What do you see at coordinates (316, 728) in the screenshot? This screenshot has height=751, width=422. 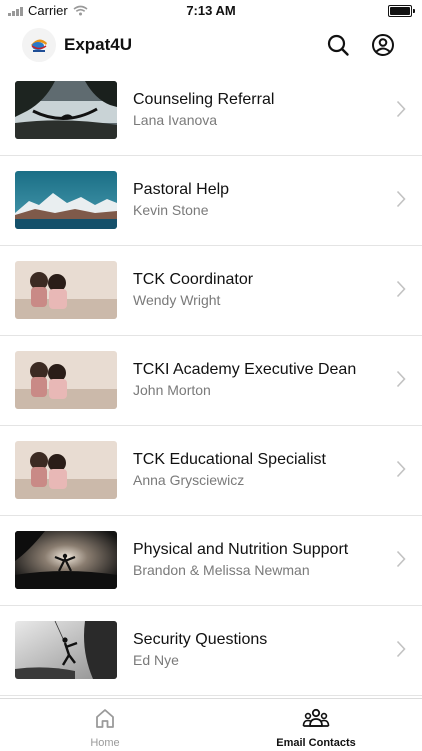 I see `tab-email-contacts: Email Contacts` at bounding box center [316, 728].